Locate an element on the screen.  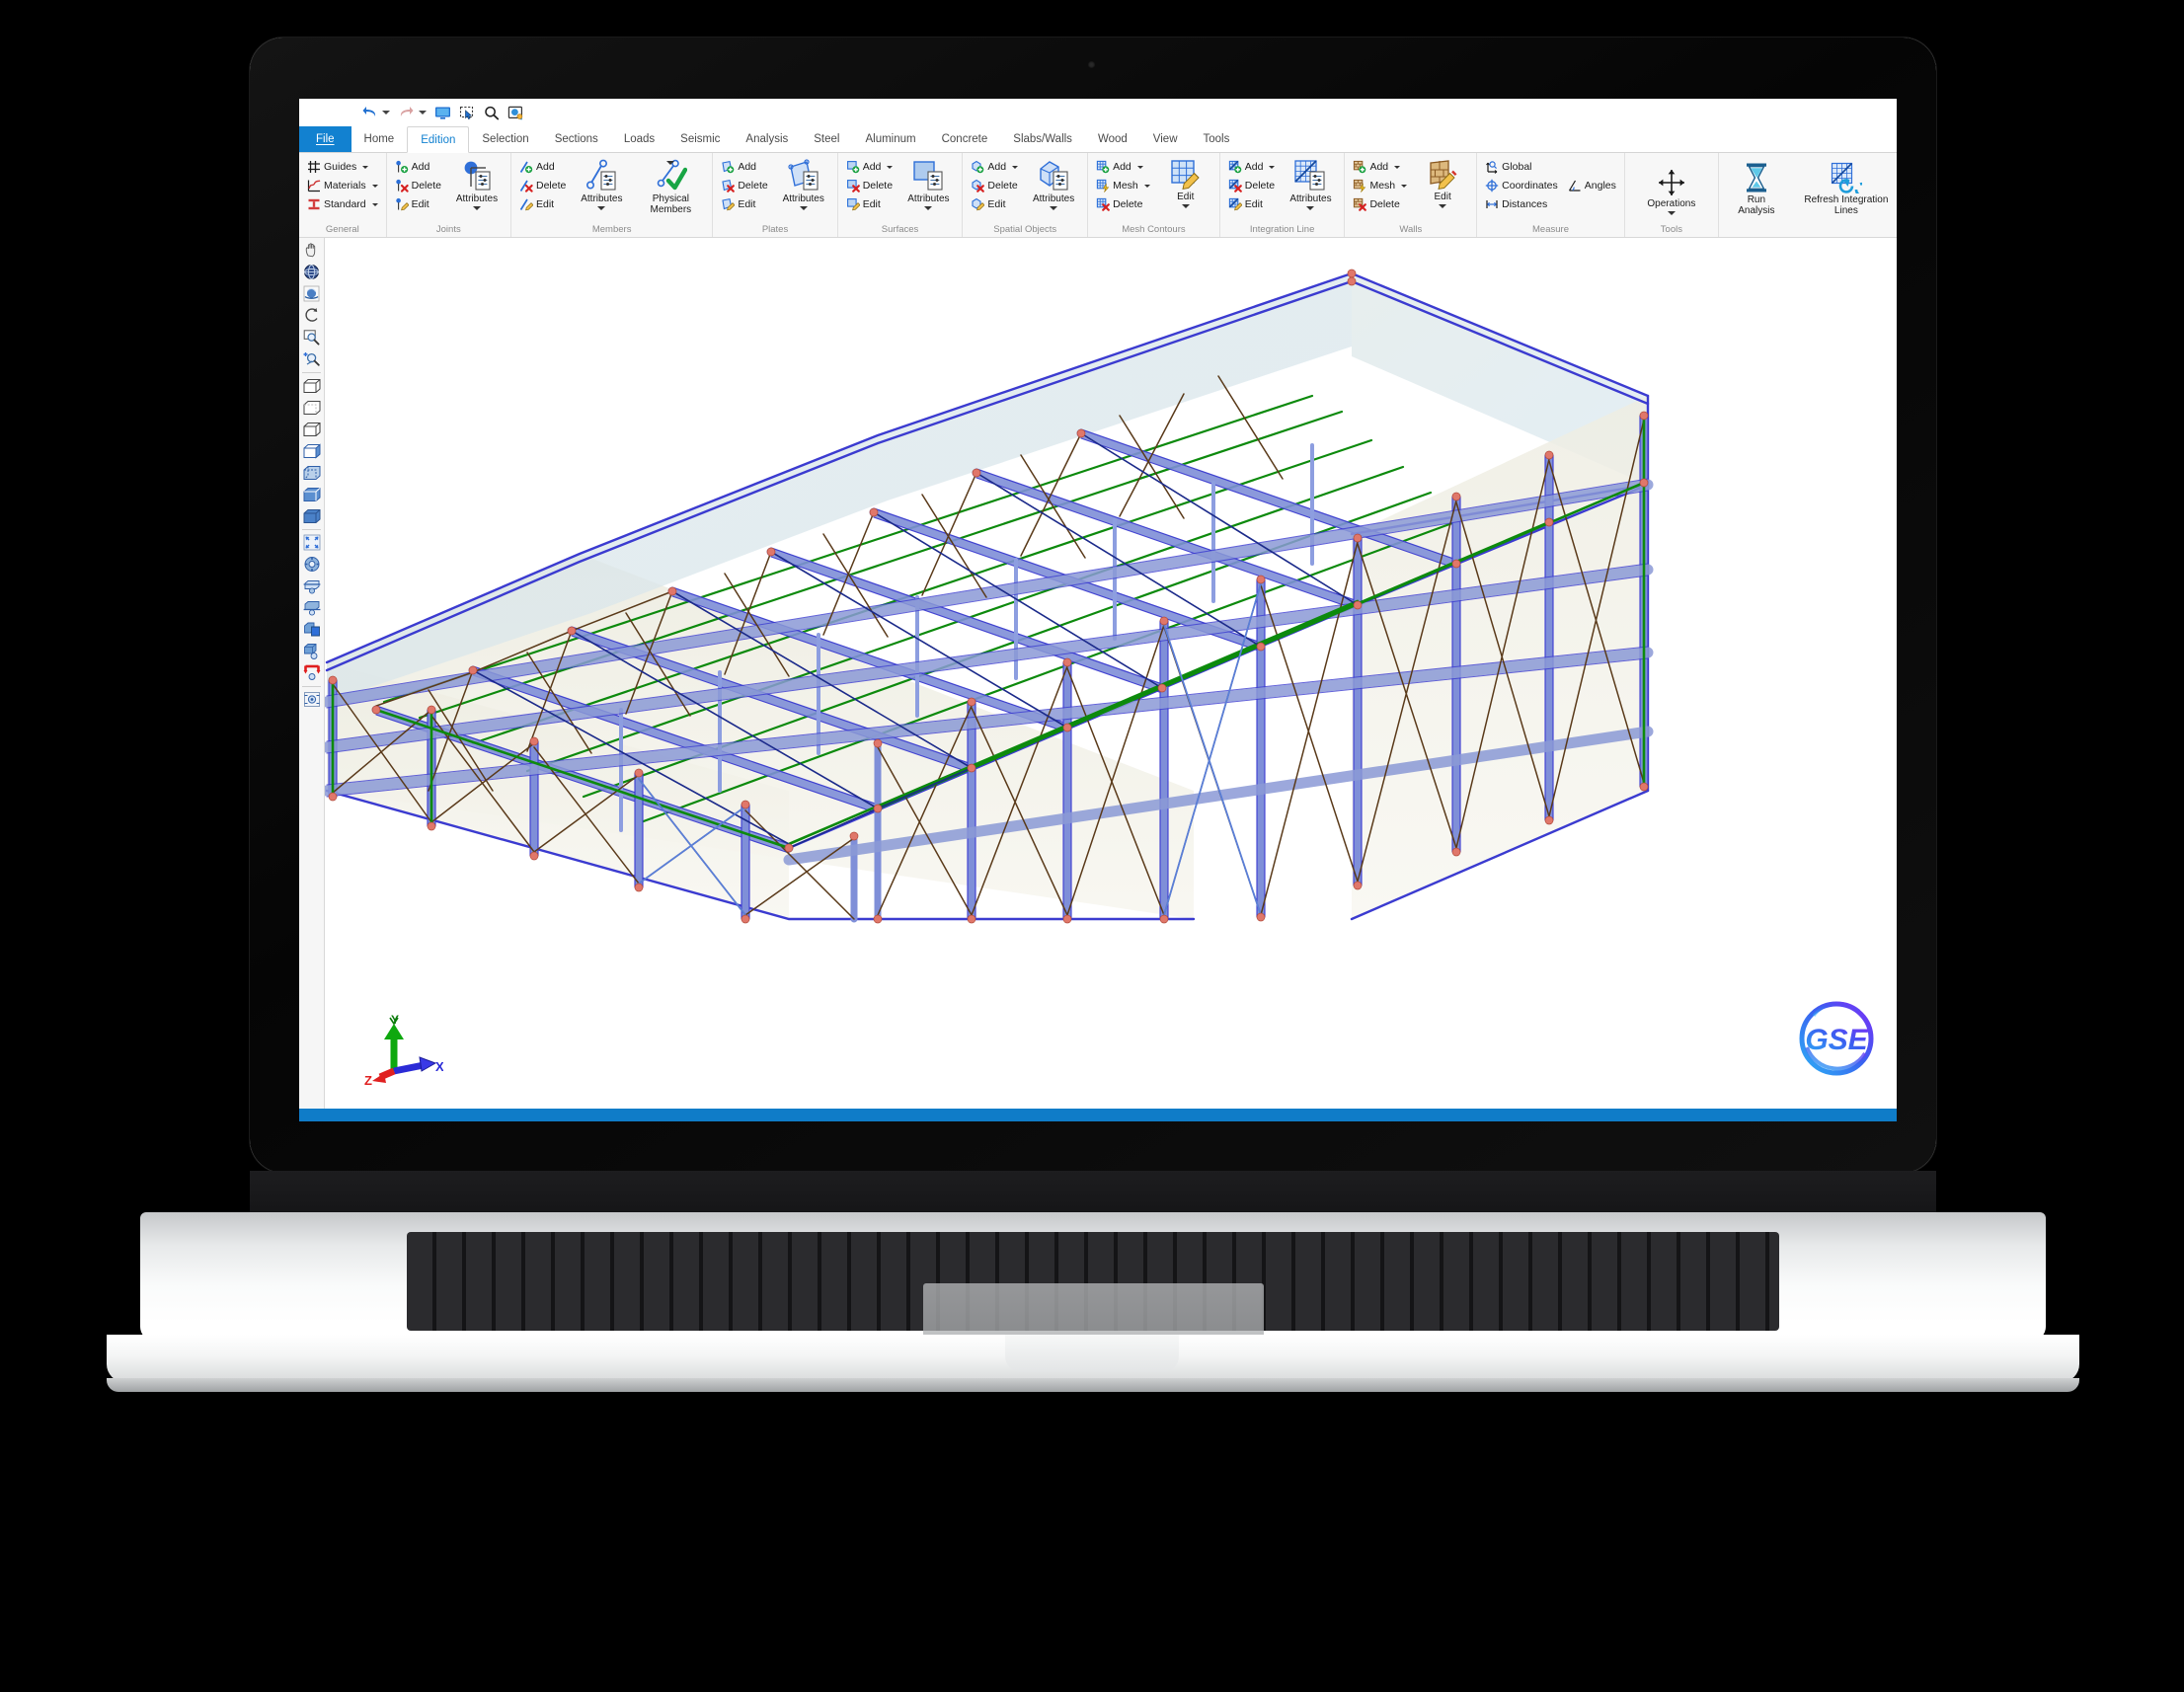
joint-add-button: Add is located at coordinates (418, 167).